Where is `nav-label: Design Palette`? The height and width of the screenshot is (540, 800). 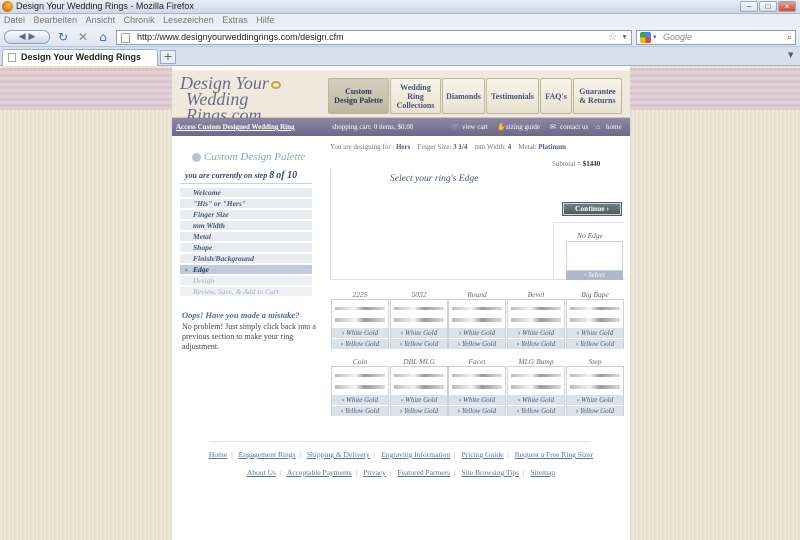
nav-label: Design Palette is located at coordinates (358, 100).